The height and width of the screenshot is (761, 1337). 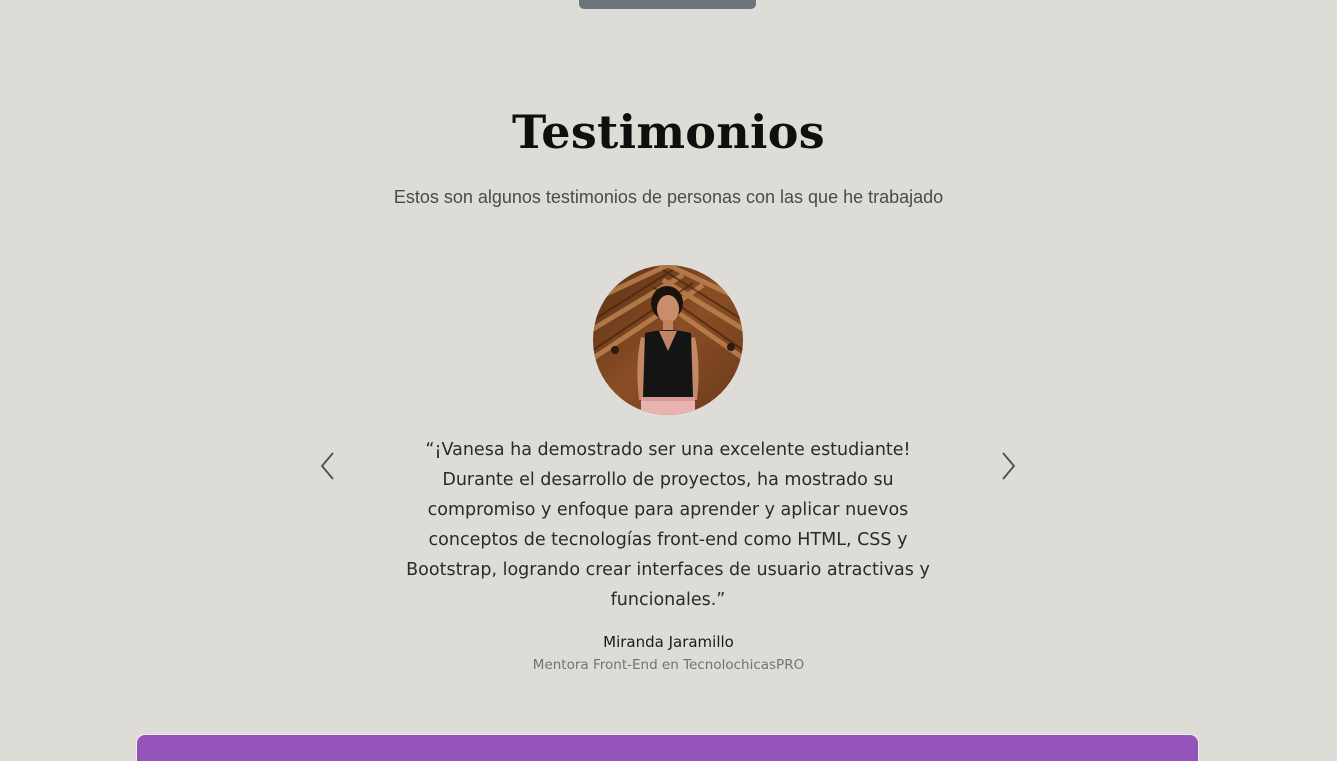 What do you see at coordinates (668, 665) in the screenshot?
I see `testimonial-role: Mentora Front-End en TecnolochicasPRO` at bounding box center [668, 665].